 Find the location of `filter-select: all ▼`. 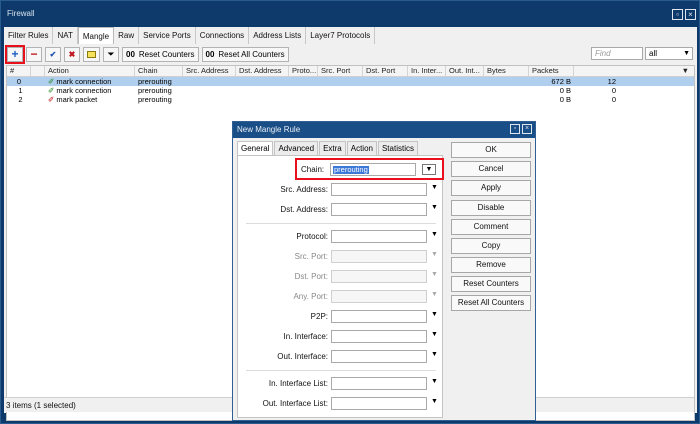

filter-select: all ▼ is located at coordinates (669, 53).